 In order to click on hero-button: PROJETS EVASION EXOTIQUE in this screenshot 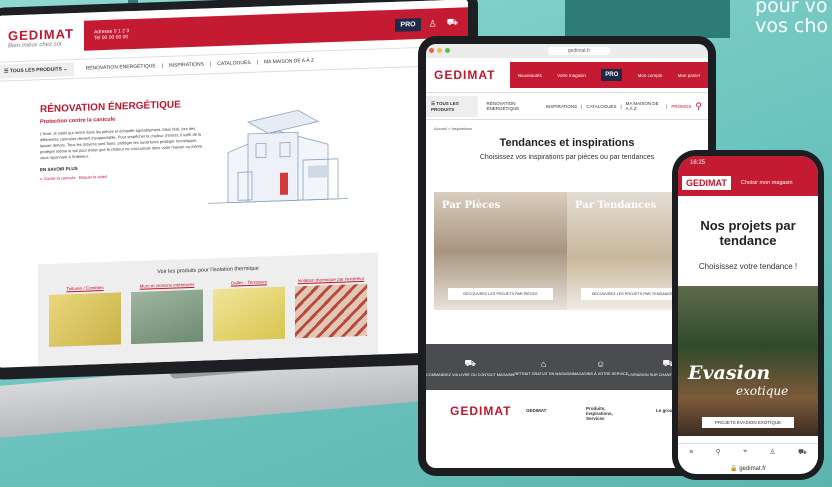, I will do `click(748, 422)`.